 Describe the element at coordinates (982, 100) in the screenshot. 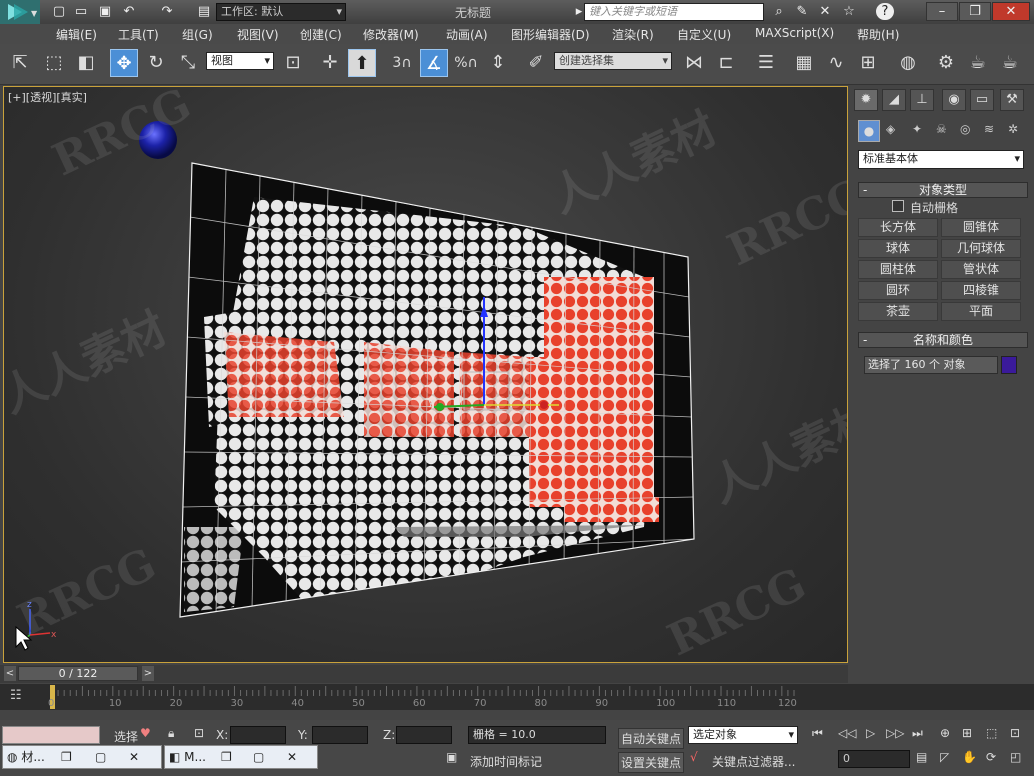

I see `display-tab-icon: ▭` at that location.